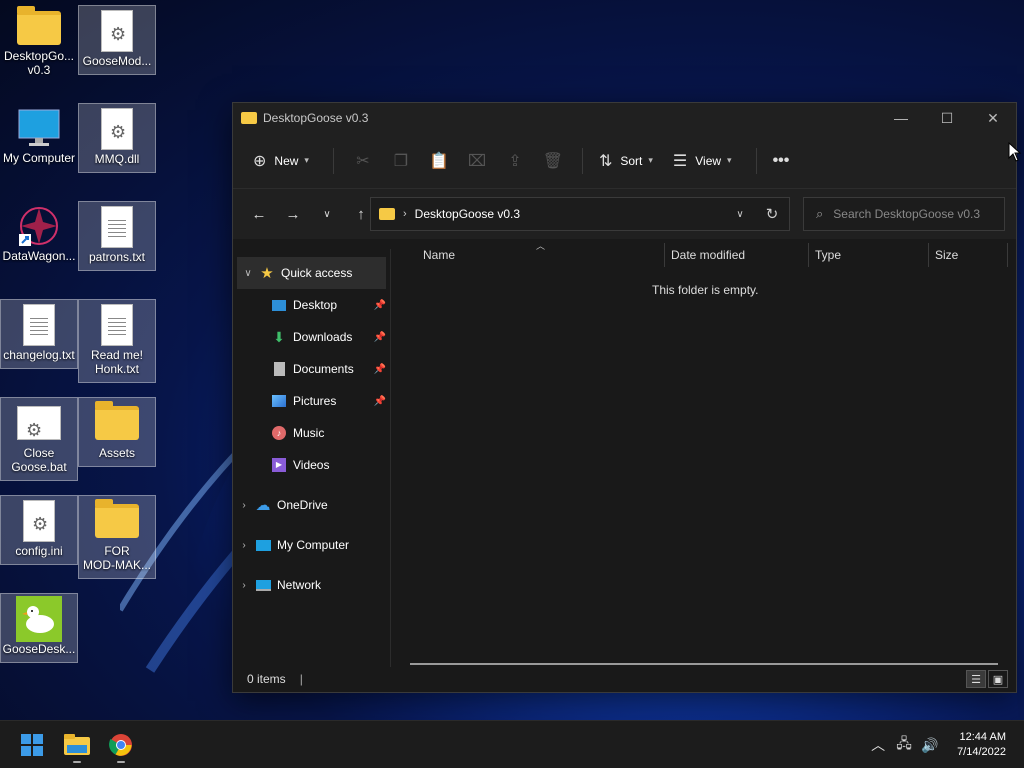 This screenshot has width=1024, height=768. What do you see at coordinates (263, 505) in the screenshot?
I see `cloud-icon: ☁` at bounding box center [263, 505].